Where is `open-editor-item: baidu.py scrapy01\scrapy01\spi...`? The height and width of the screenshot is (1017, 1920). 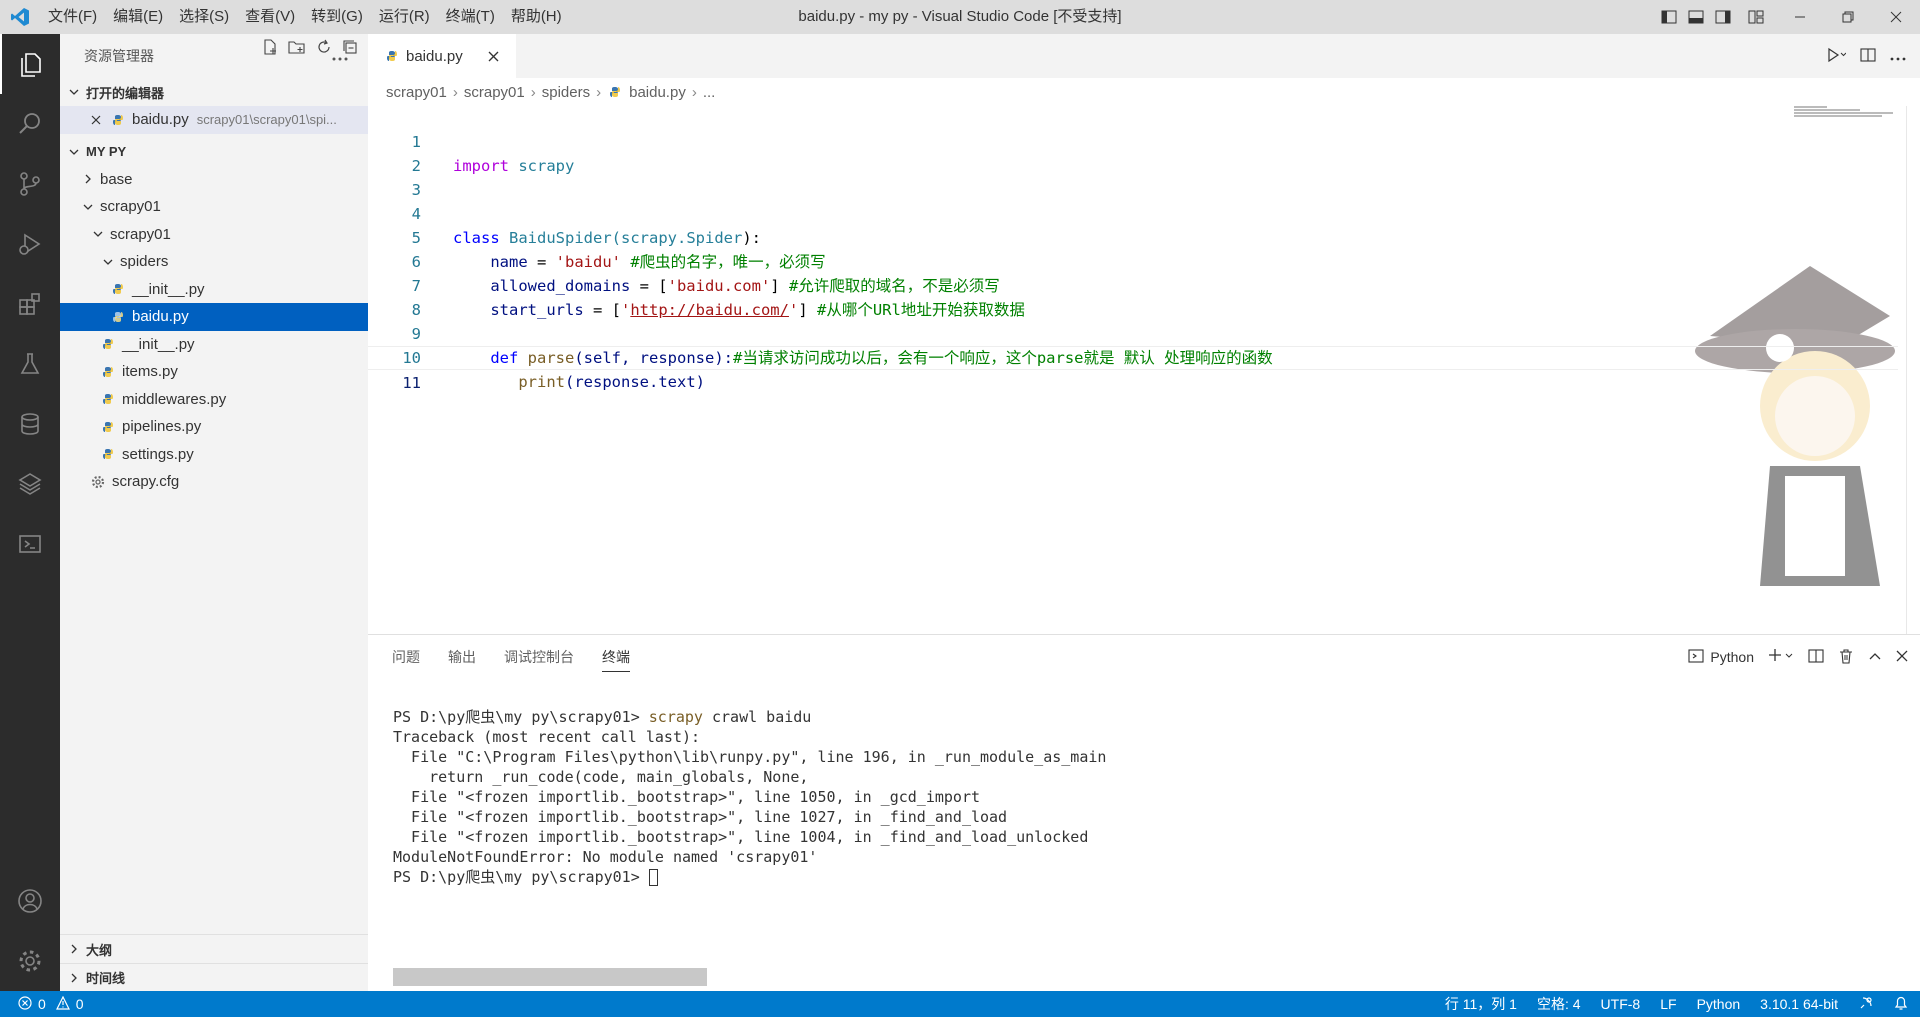
open-editor-item: baidu.py scrapy01\scrapy01\spi... is located at coordinates (214, 120).